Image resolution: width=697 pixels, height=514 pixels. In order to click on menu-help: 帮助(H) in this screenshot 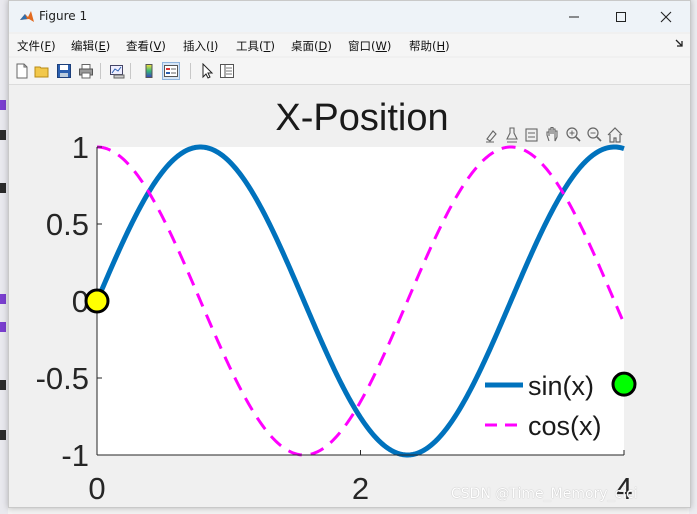, I will do `click(429, 46)`.